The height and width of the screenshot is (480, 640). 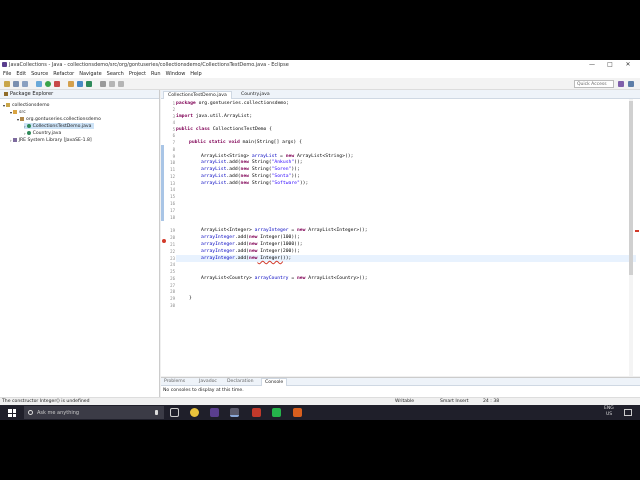 What do you see at coordinates (610, 64) in the screenshot?
I see `maximize-button: □` at bounding box center [610, 64].